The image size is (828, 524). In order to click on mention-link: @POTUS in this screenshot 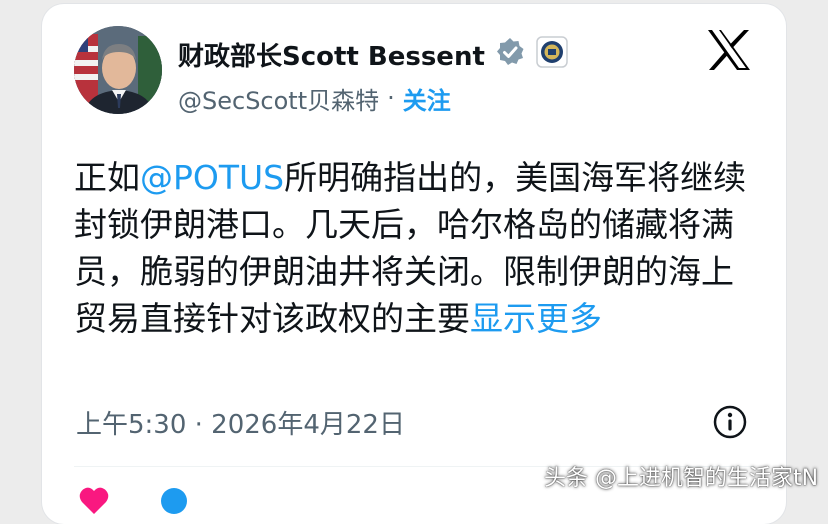, I will do `click(212, 177)`.